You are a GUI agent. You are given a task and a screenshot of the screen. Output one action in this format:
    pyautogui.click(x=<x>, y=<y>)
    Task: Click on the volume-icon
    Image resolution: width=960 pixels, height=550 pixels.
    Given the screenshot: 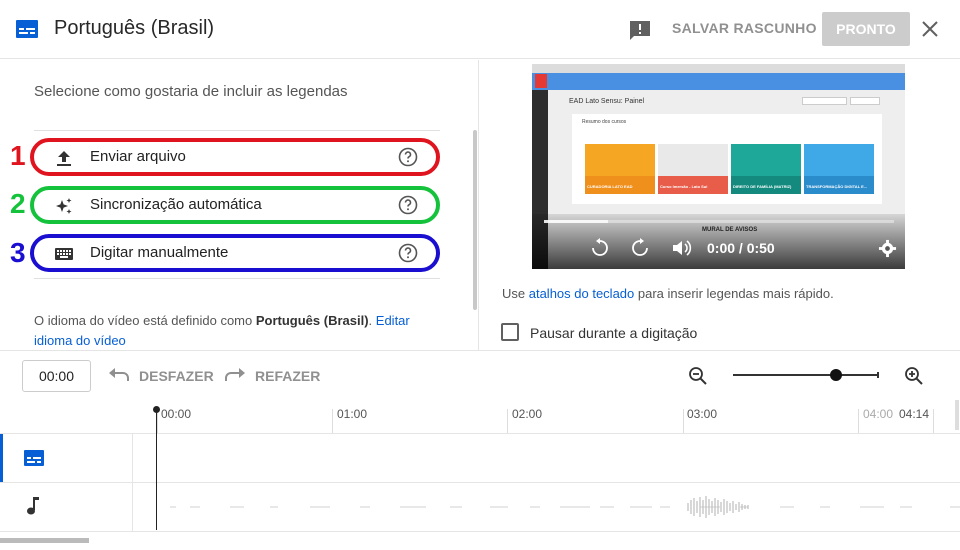 What is the action you would take?
    pyautogui.click(x=682, y=248)
    